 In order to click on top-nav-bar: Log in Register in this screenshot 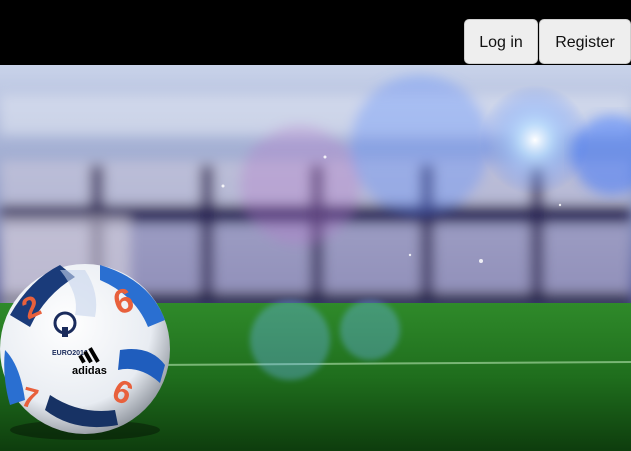, I will do `click(315, 32)`.